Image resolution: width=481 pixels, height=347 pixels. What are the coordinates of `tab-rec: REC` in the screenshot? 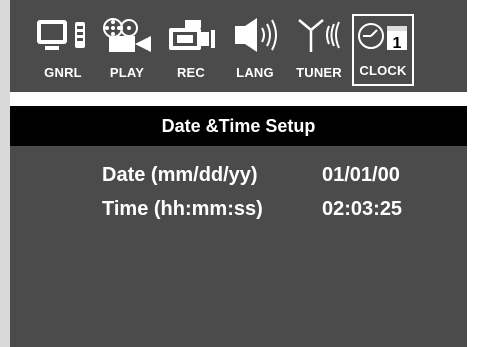 It's located at (191, 50).